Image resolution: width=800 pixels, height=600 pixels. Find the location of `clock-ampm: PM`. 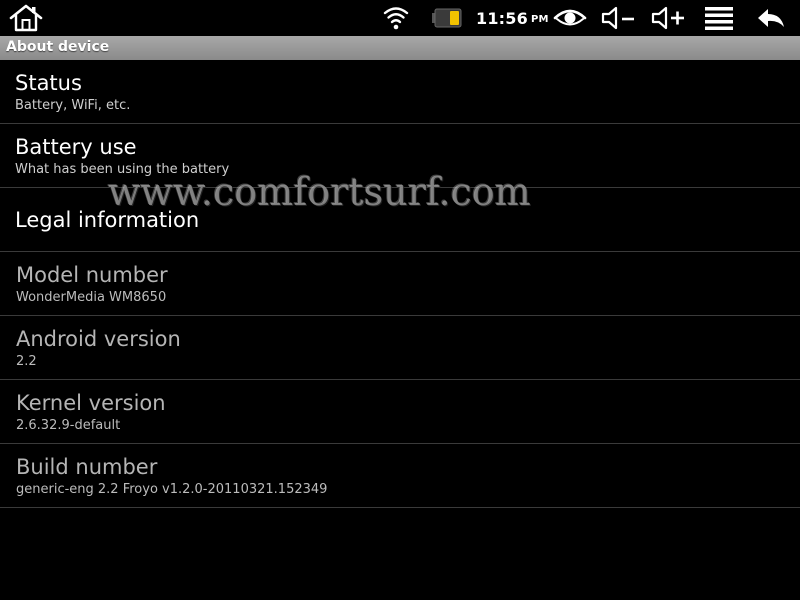

clock-ampm: PM is located at coordinates (539, 19).